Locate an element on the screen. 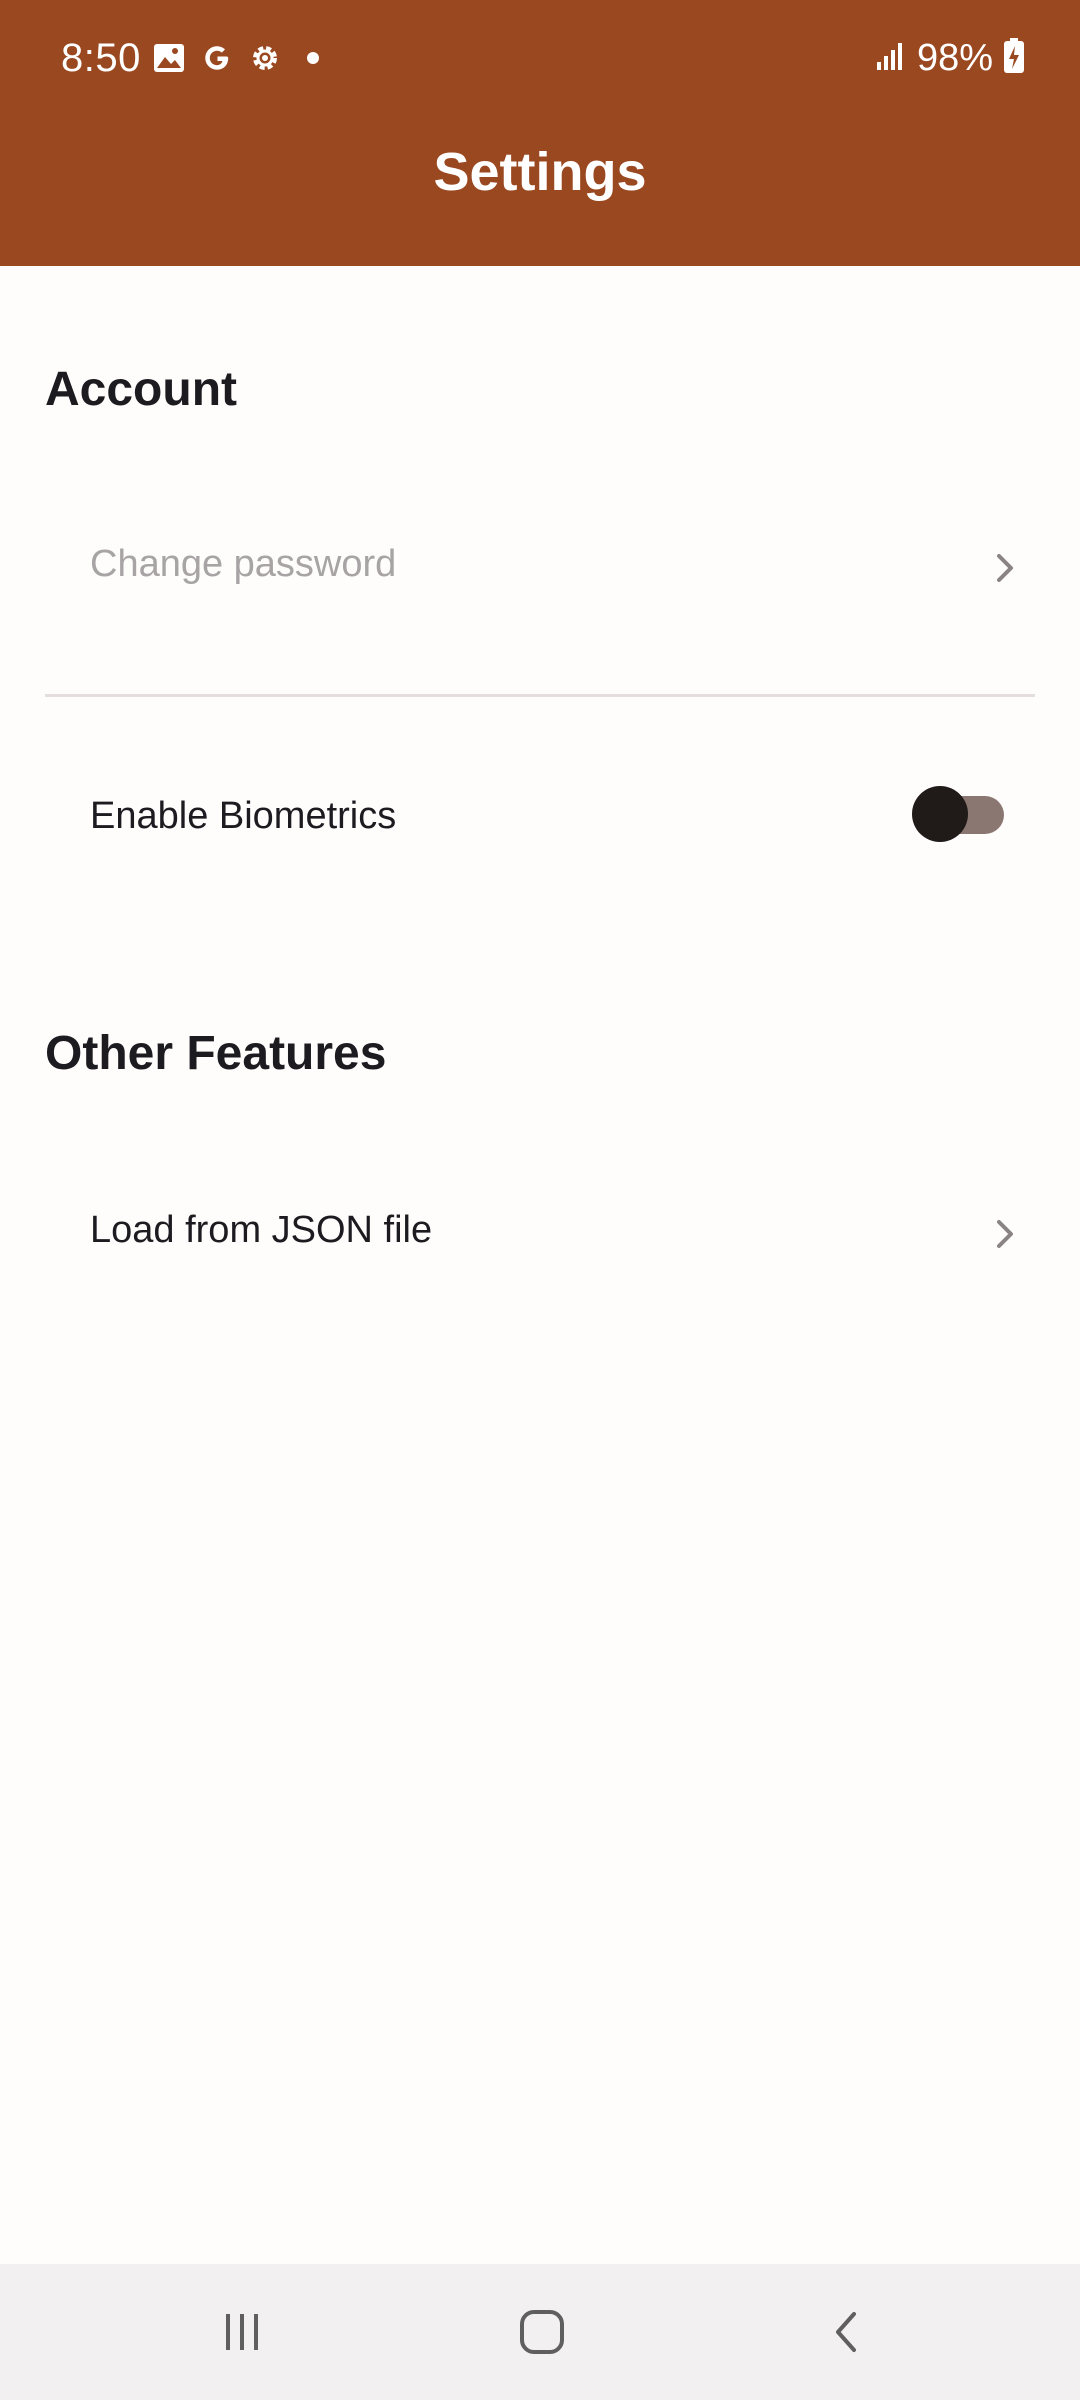 This screenshot has height=2400, width=1080. back-button is located at coordinates (846, 2334).